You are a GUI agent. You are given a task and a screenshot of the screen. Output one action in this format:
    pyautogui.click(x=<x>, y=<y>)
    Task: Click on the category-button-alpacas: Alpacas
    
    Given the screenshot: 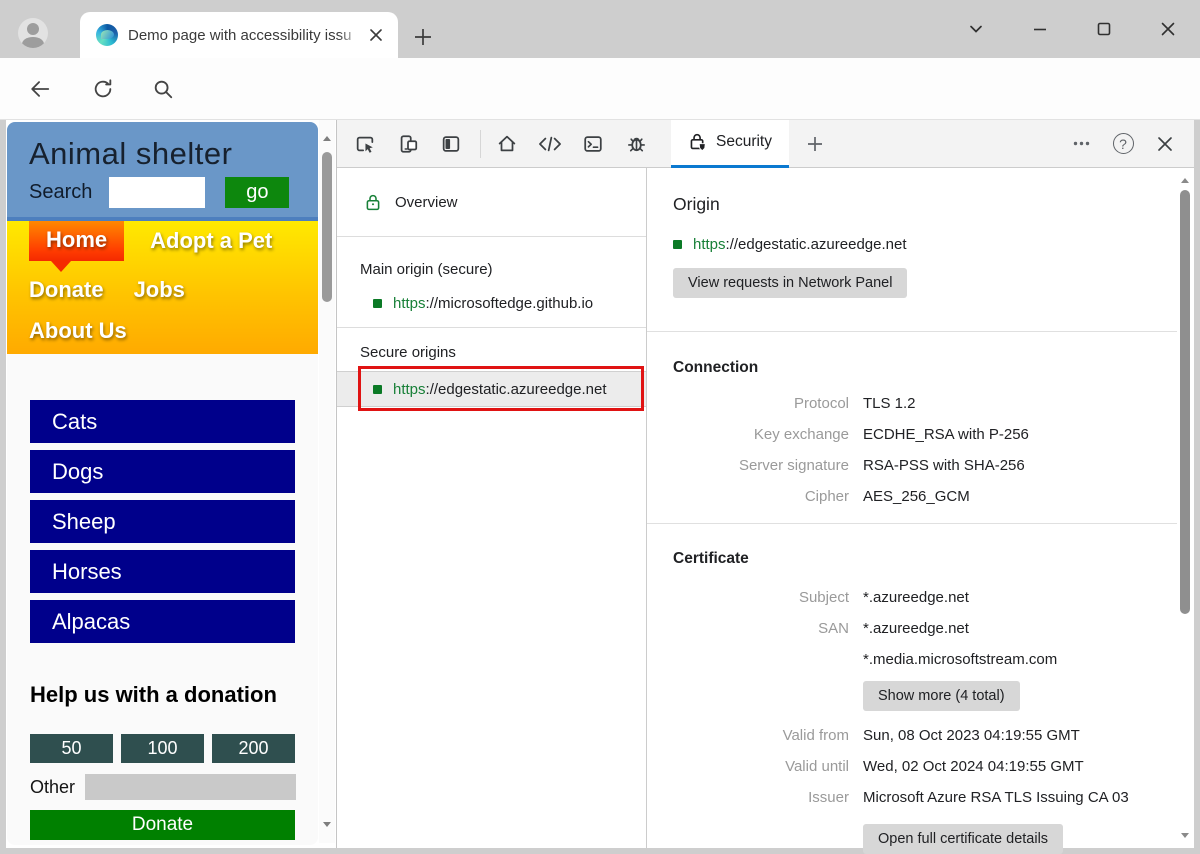 What is the action you would take?
    pyautogui.click(x=162, y=621)
    